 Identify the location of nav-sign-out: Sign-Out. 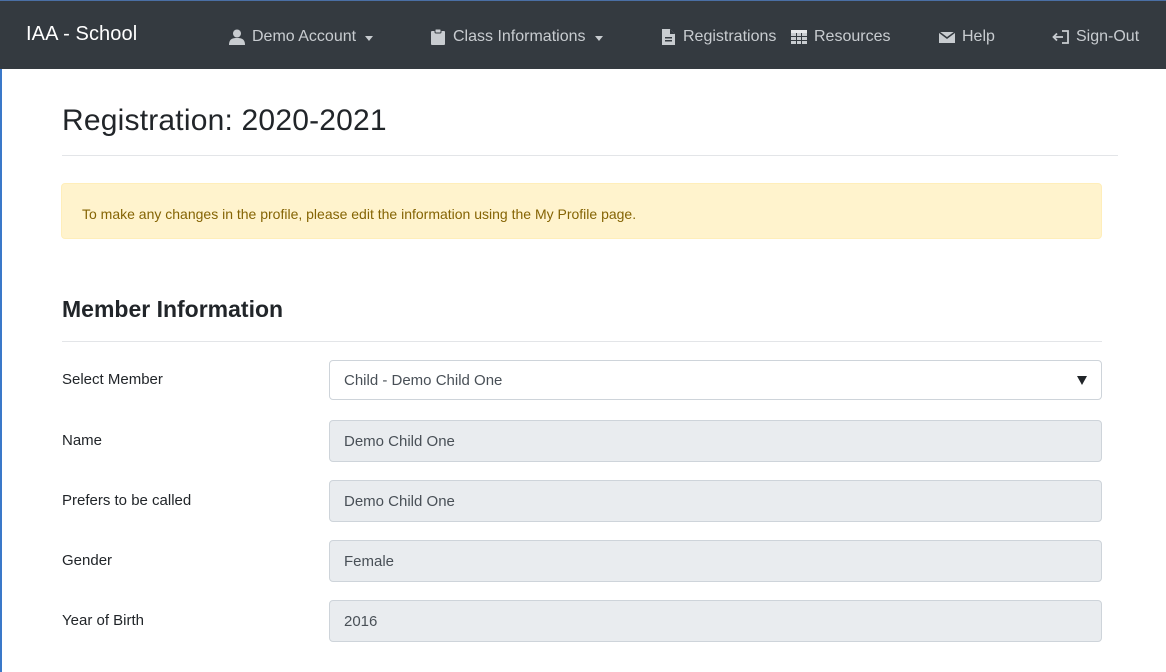
(1095, 37).